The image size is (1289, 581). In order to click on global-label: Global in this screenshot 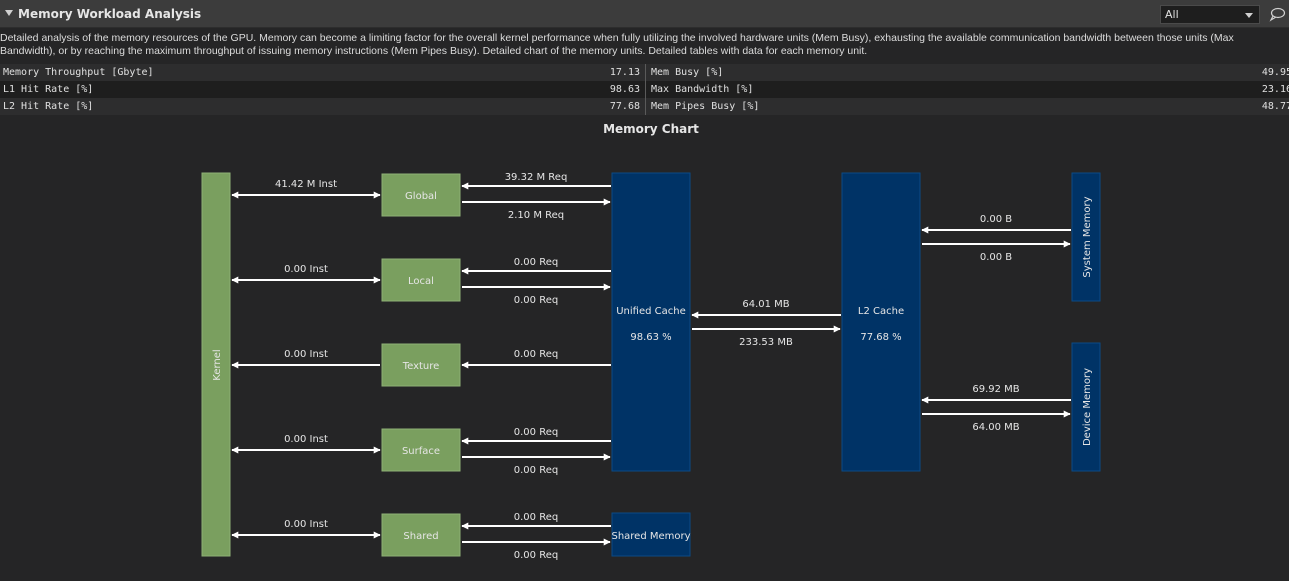, I will do `click(421, 196)`.